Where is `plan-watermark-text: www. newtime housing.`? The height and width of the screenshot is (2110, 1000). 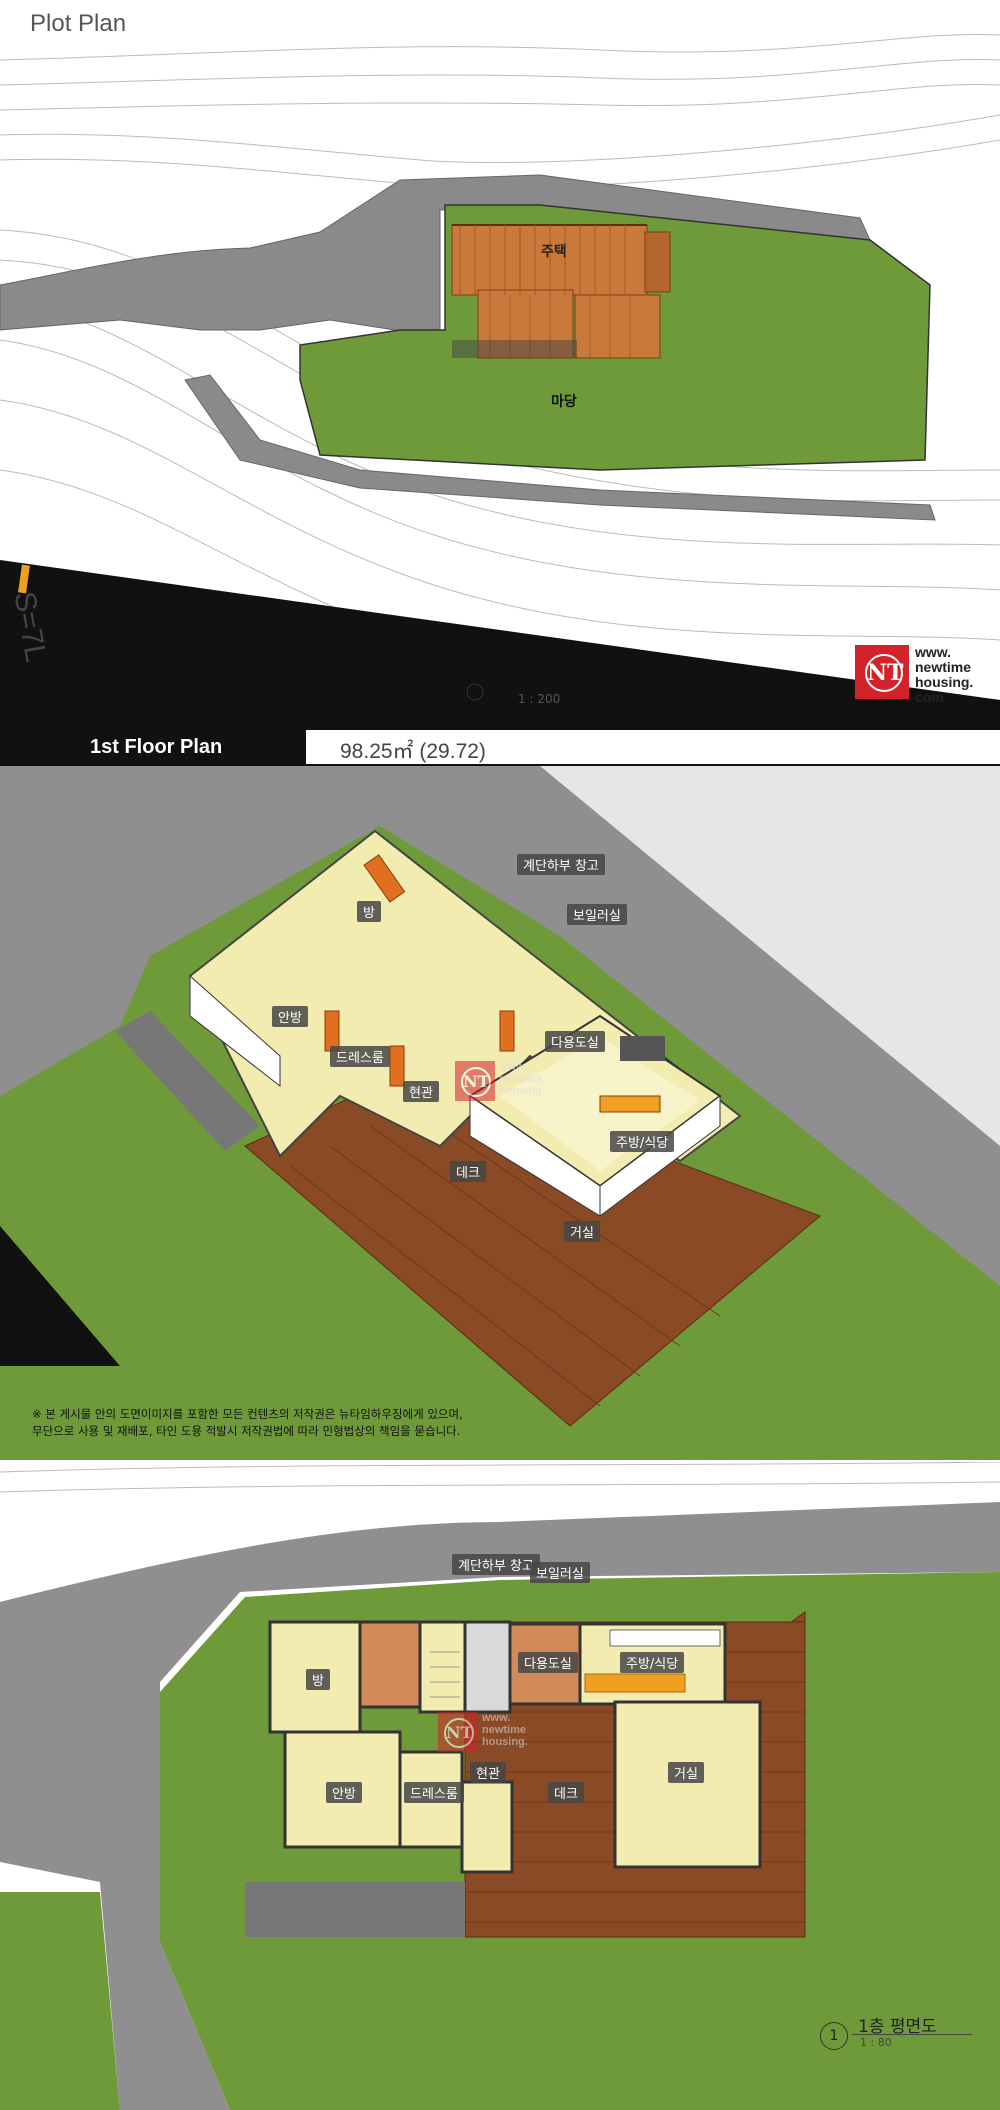 plan-watermark-text: www. newtime housing. is located at coordinates (505, 1730).